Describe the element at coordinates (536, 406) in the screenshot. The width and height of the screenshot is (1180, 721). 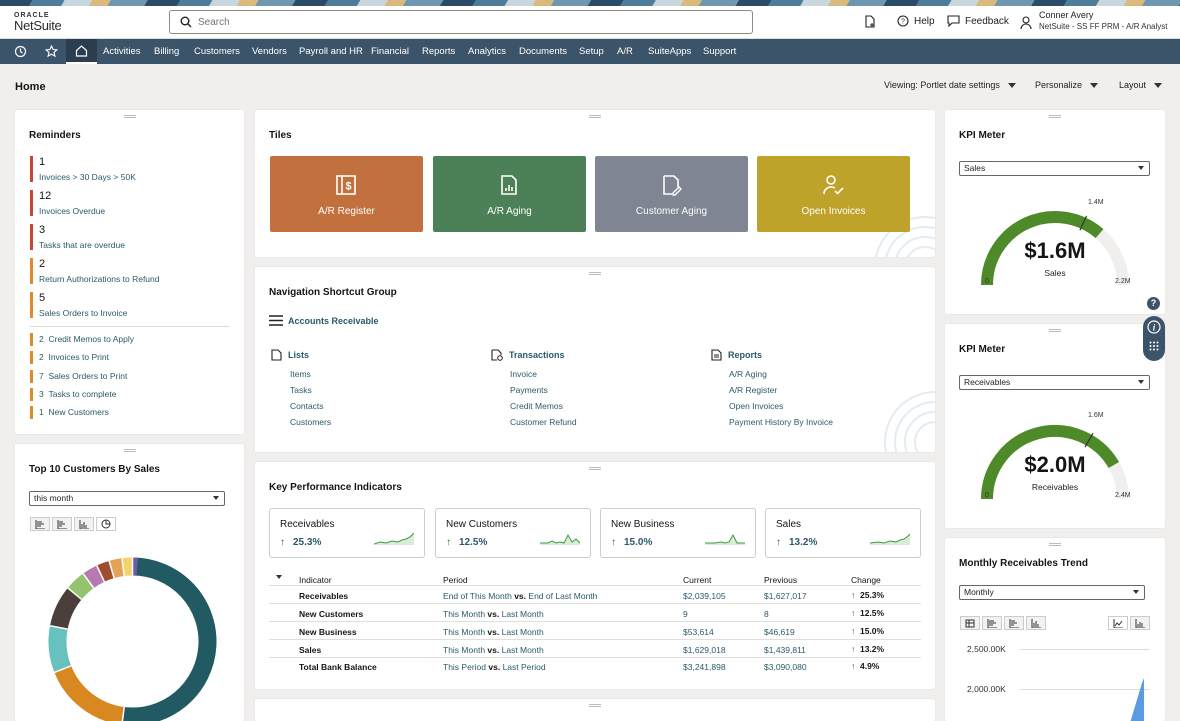
I see `shortcut-link-credit-memos: Credit Memos` at that location.